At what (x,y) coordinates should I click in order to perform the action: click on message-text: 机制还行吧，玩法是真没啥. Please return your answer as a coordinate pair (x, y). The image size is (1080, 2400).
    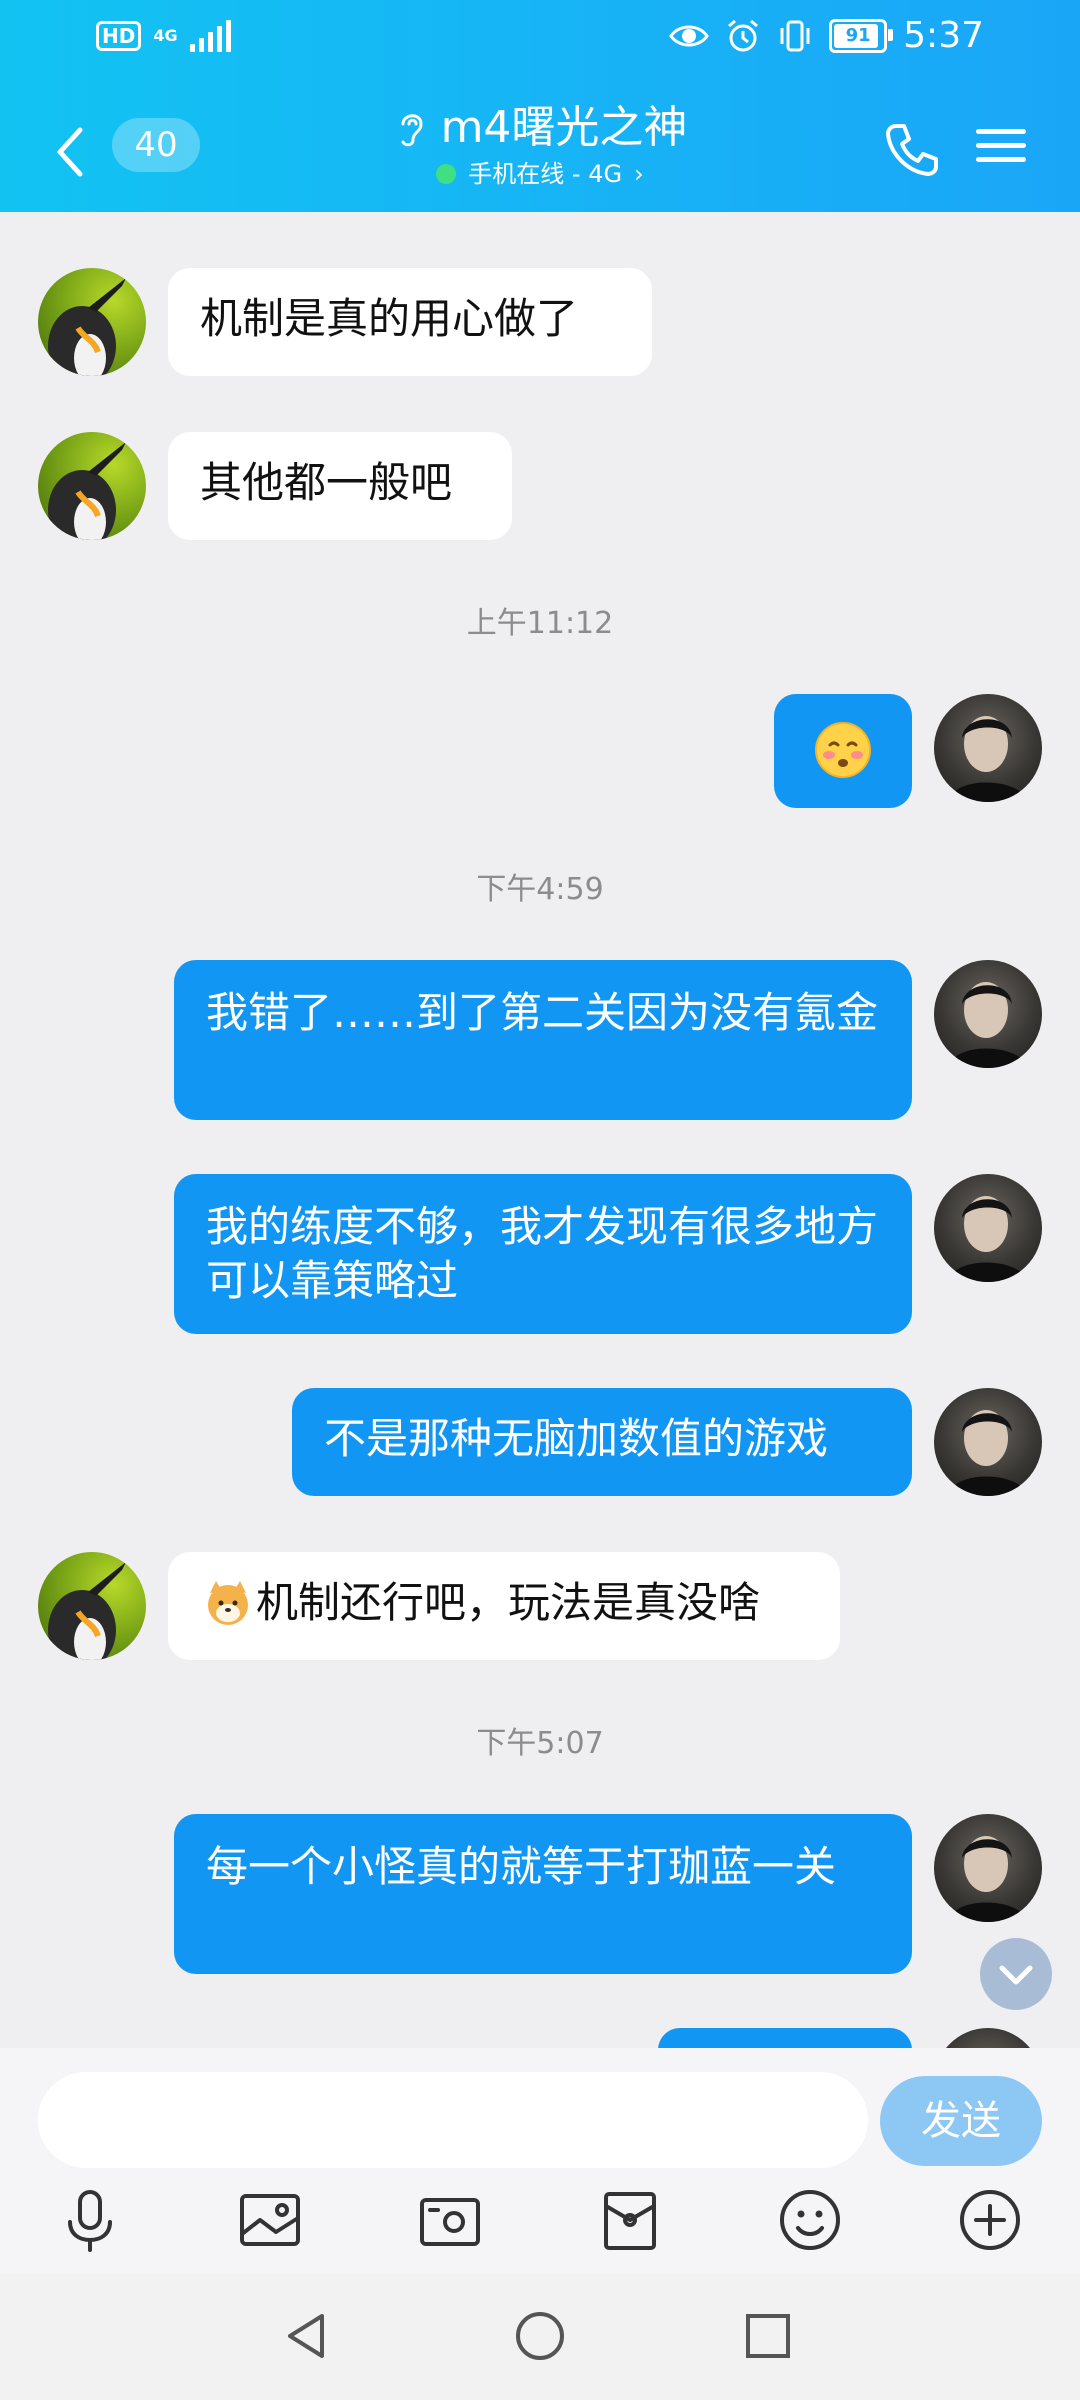
    Looking at the image, I should click on (508, 1602).